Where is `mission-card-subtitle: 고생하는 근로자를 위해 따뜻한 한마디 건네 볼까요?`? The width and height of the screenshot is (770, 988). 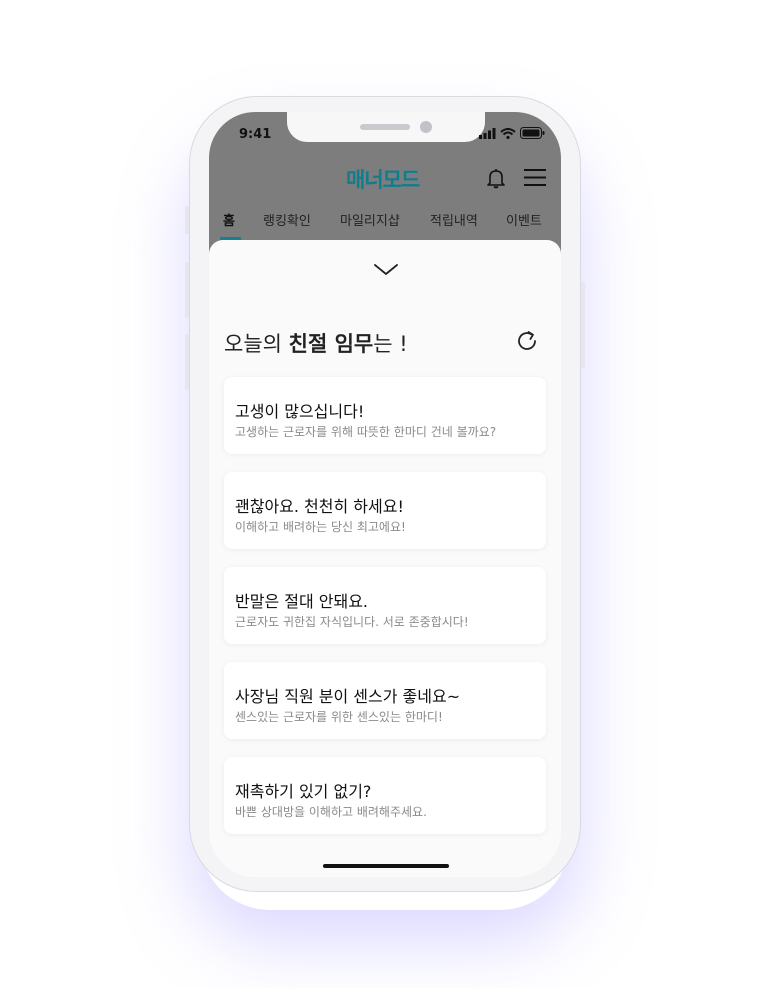 mission-card-subtitle: 고생하는 근로자를 위해 따뜻한 한마디 건네 볼까요? is located at coordinates (366, 432).